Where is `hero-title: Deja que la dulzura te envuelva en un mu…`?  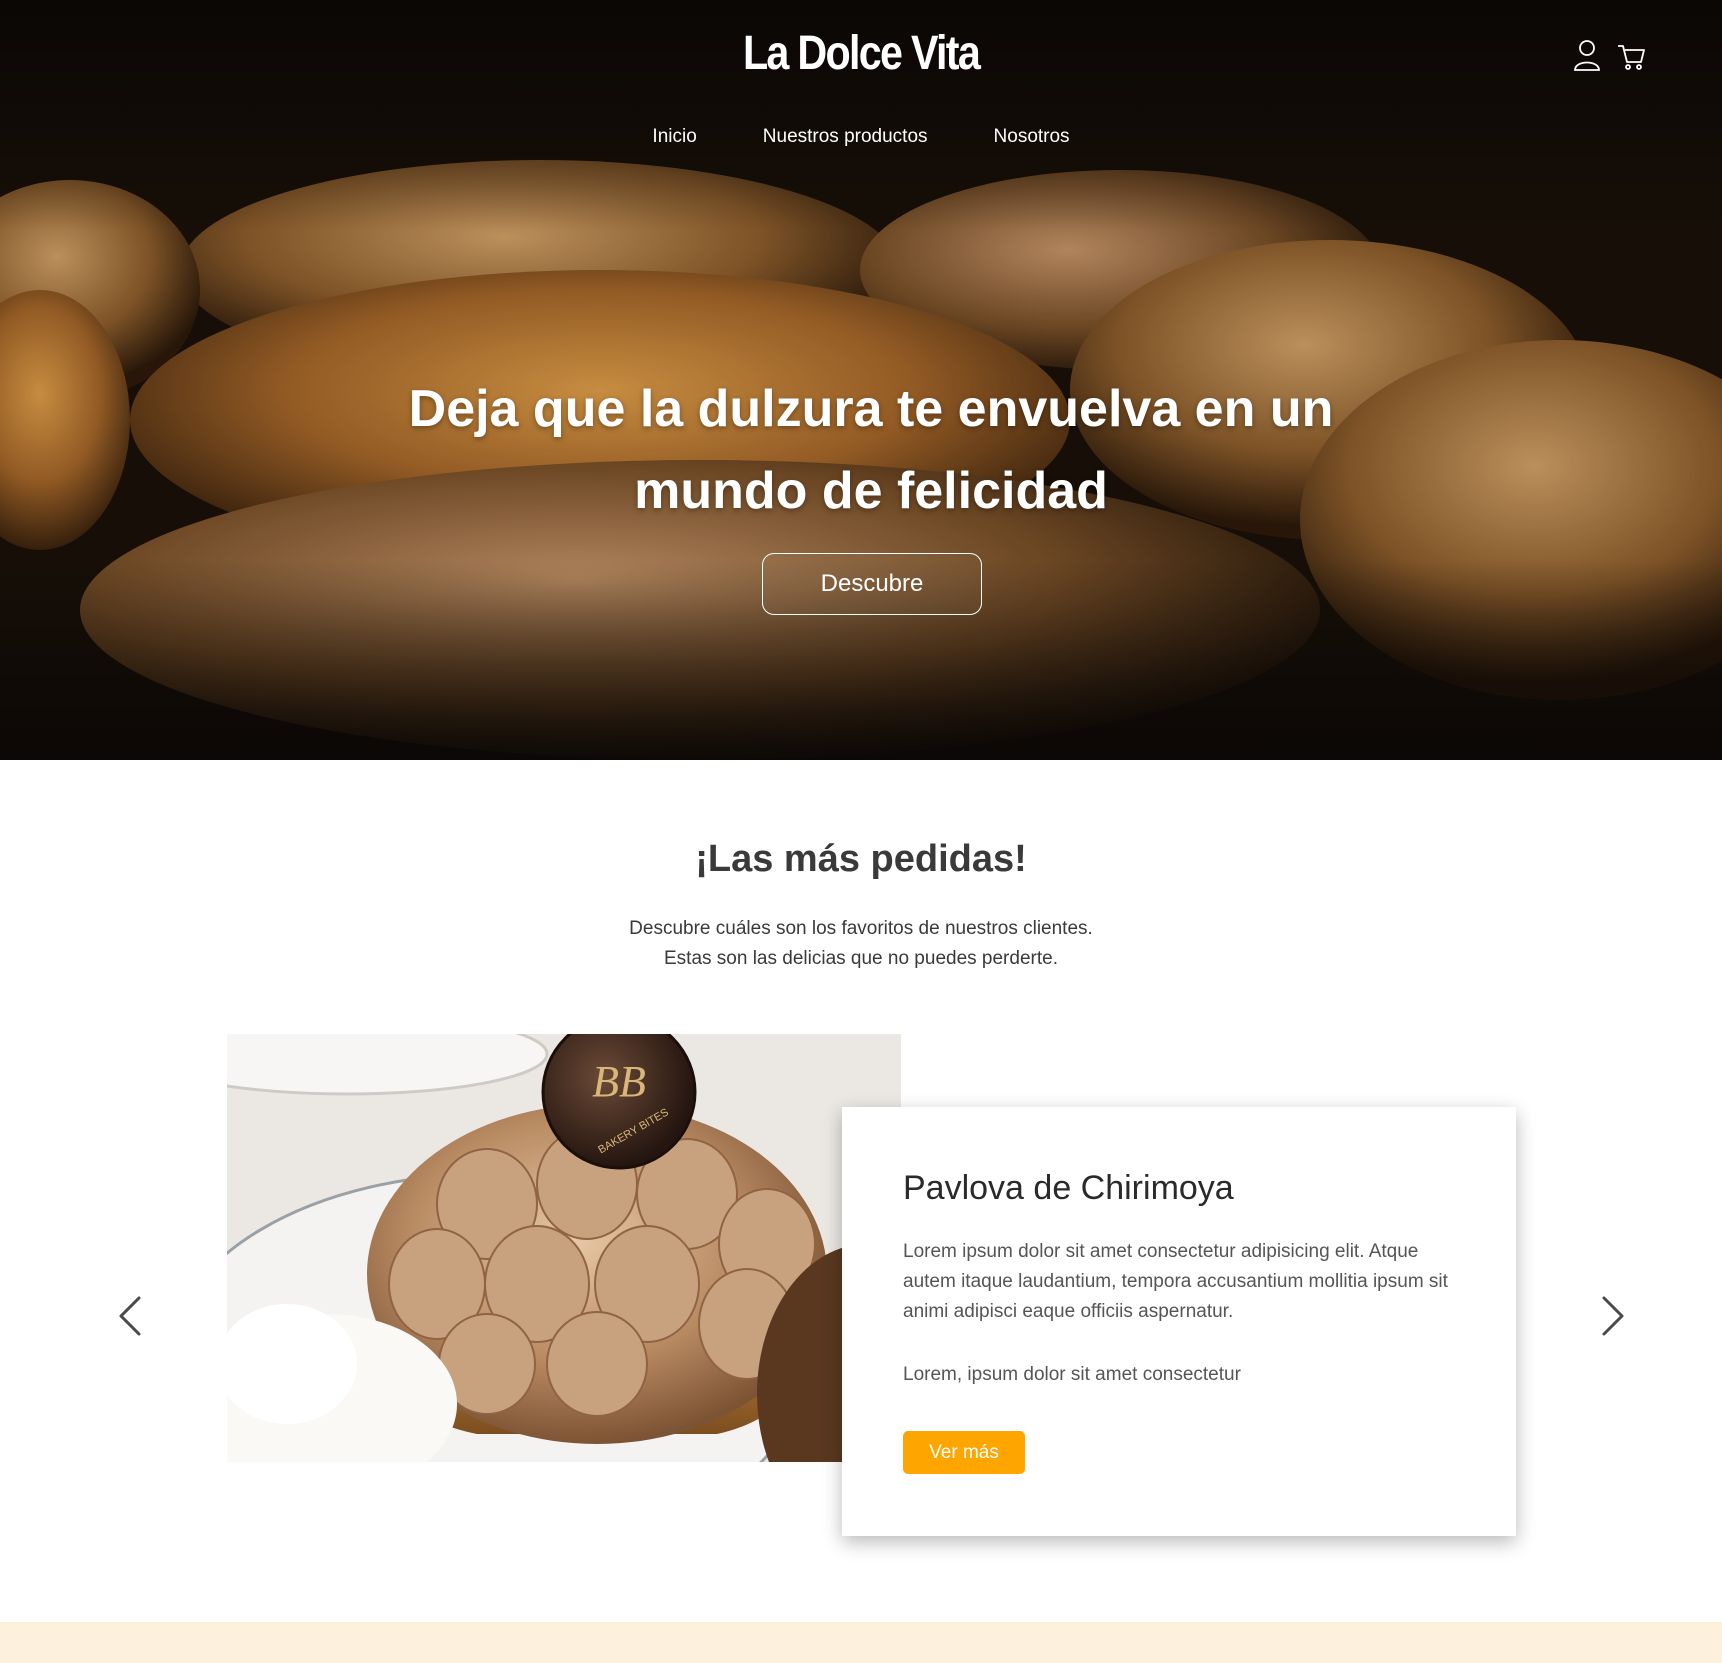 hero-title: Deja que la dulzura te envuelva en un mu… is located at coordinates (871, 450).